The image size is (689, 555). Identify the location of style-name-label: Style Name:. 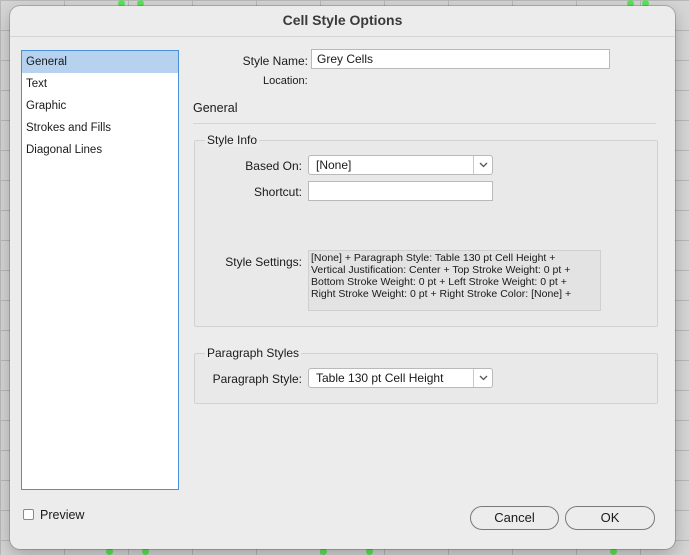
(275, 61).